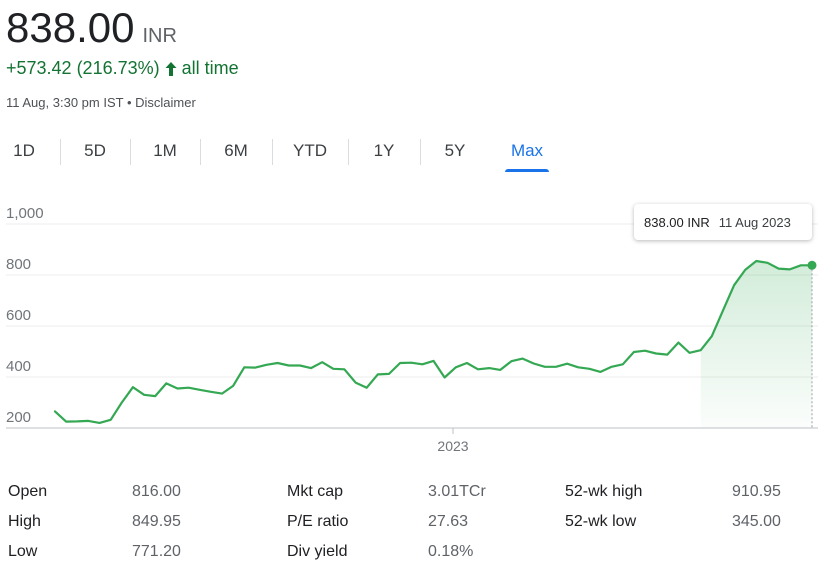 This screenshot has height=564, width=835. I want to click on price-header: 838.00 INR, so click(91, 28).